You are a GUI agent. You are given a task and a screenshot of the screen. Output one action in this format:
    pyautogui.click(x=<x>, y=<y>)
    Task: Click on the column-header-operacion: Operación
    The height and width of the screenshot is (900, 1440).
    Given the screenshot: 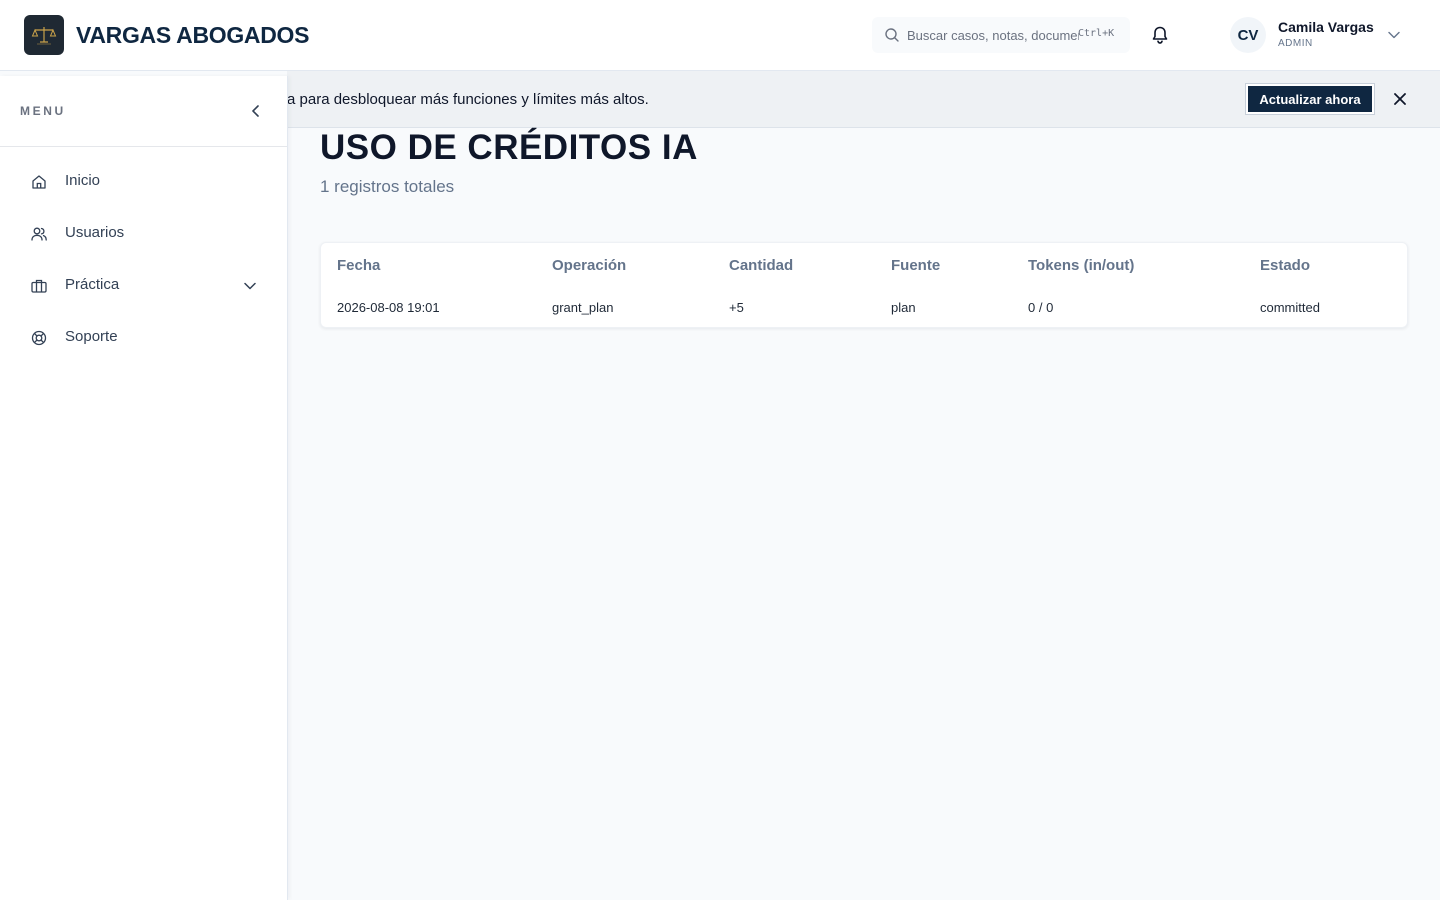 What is the action you would take?
    pyautogui.click(x=589, y=265)
    